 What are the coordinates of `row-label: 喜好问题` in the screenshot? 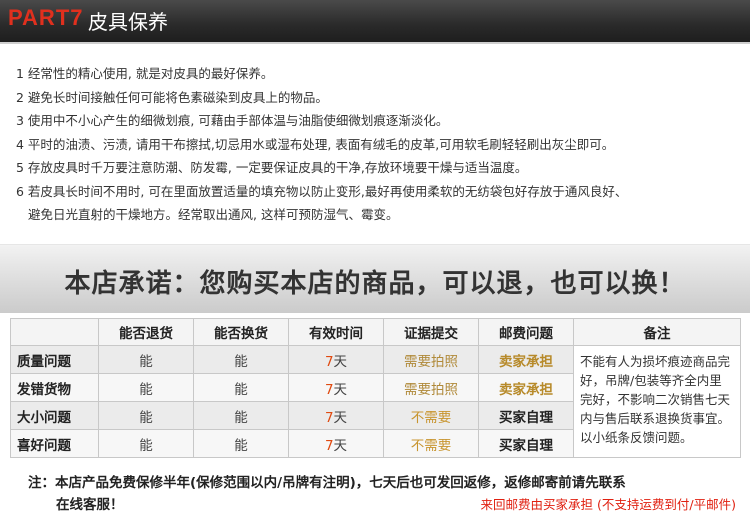 It's located at (54, 443).